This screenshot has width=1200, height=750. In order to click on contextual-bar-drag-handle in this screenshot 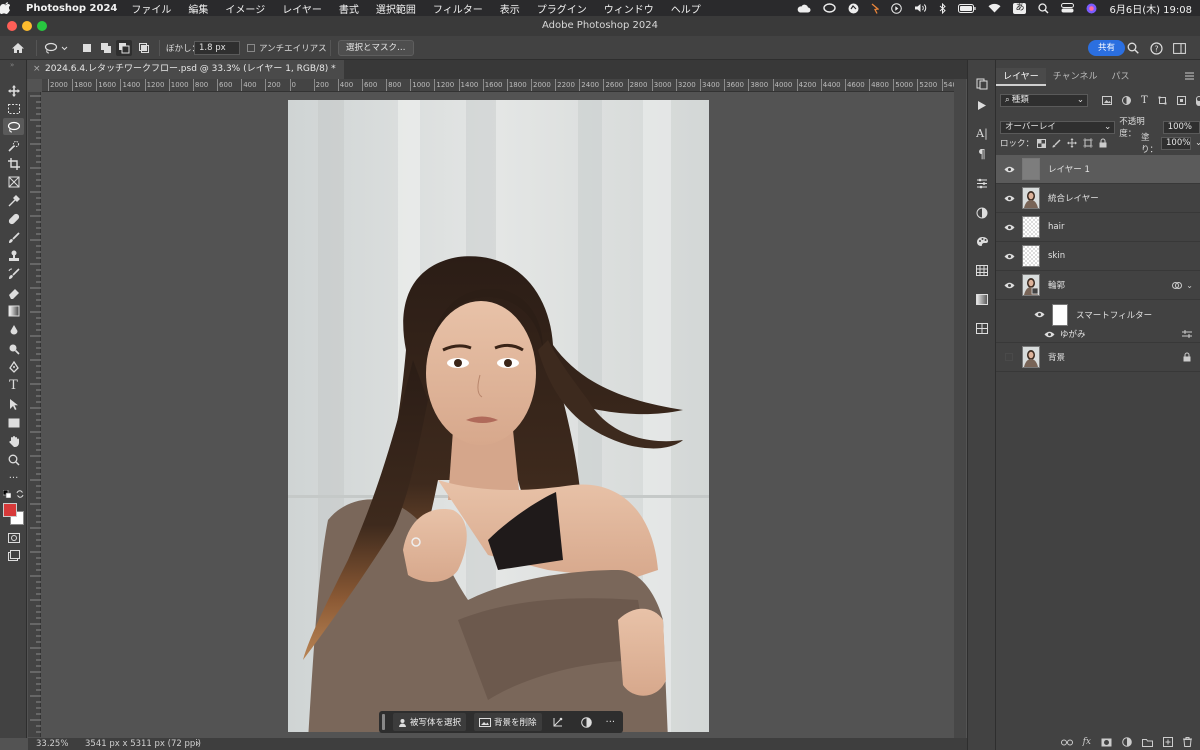, I will do `click(383, 722)`.